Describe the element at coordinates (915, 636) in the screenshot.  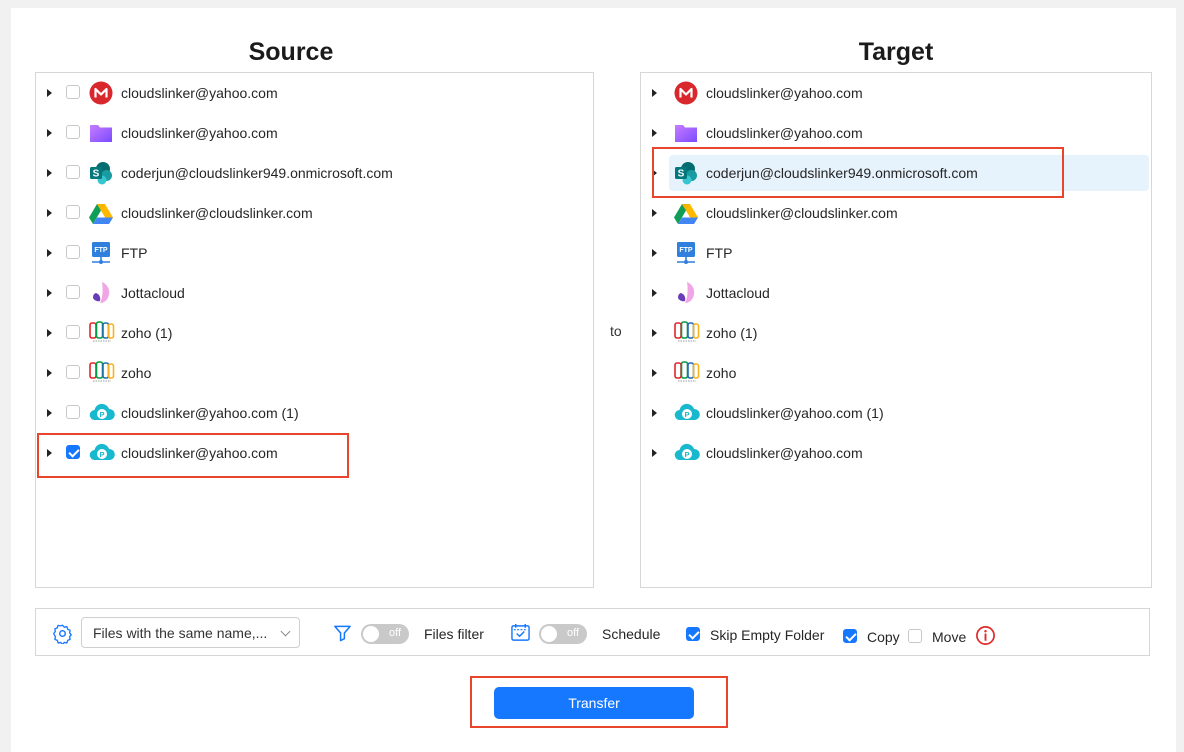
I see `move-checkbox` at that location.